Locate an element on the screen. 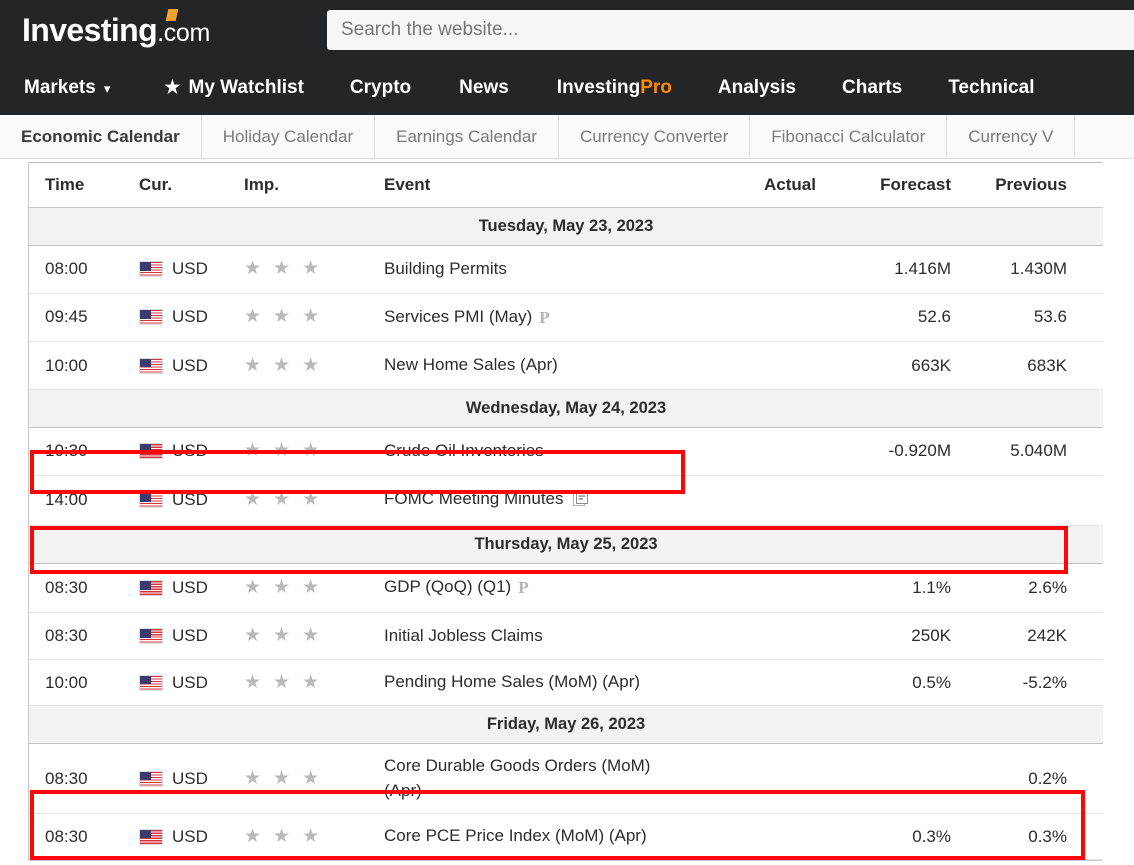 The height and width of the screenshot is (865, 1134). cell-event: FOMC Meeting Minutes is located at coordinates (539, 501).